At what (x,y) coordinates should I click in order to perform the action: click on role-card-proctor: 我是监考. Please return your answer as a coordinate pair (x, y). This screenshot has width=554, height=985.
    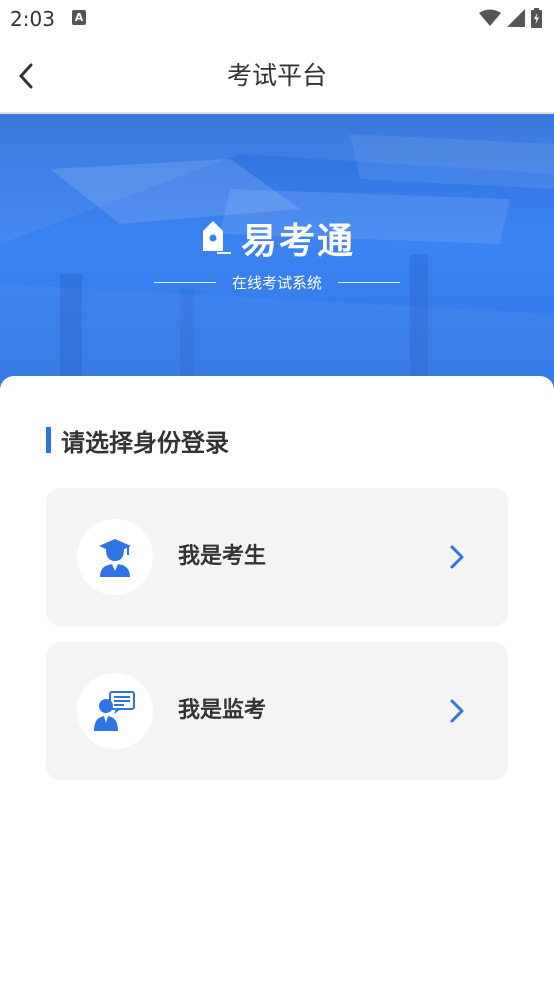
    Looking at the image, I should click on (277, 711).